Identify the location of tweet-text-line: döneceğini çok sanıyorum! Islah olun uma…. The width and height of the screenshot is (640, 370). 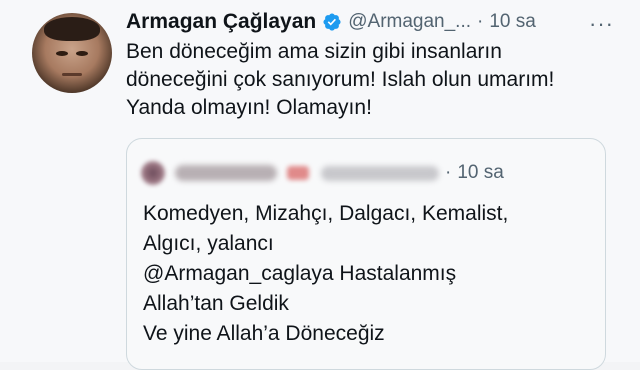
(340, 79).